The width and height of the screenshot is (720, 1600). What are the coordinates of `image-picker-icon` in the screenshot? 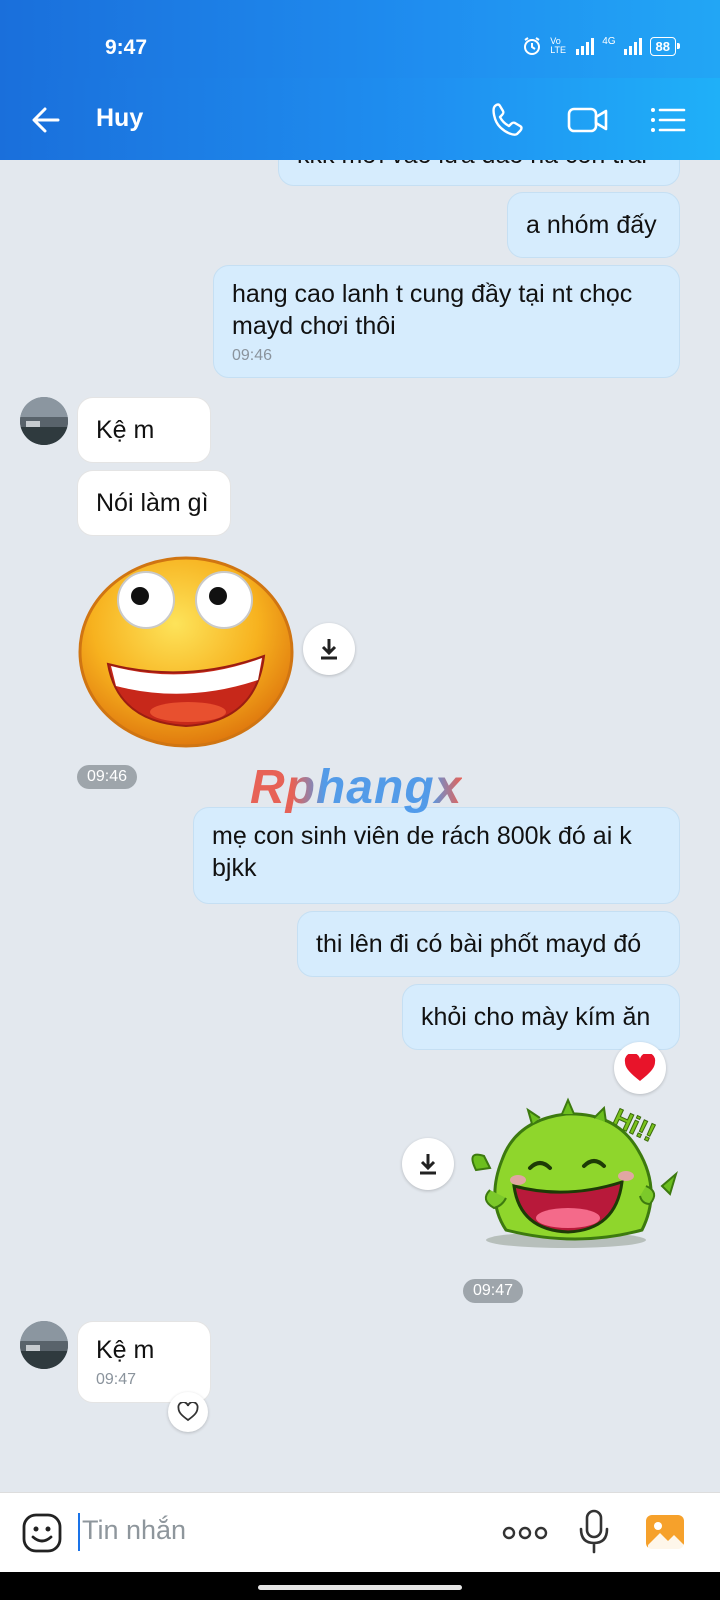 It's located at (665, 1532).